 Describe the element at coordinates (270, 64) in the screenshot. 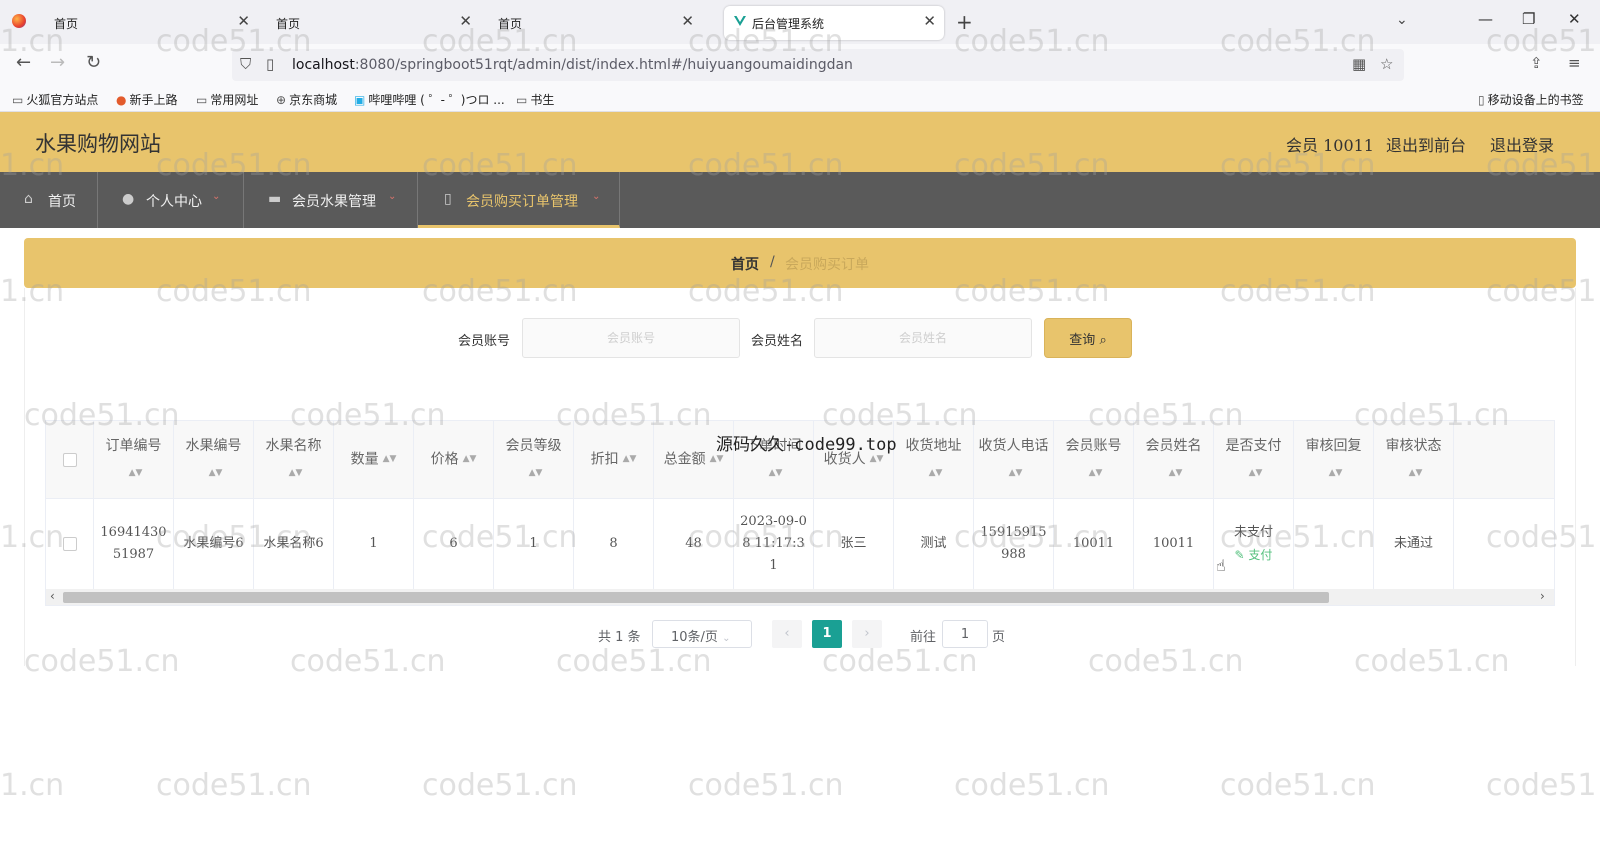

I see `page-info-icon: ▯` at that location.